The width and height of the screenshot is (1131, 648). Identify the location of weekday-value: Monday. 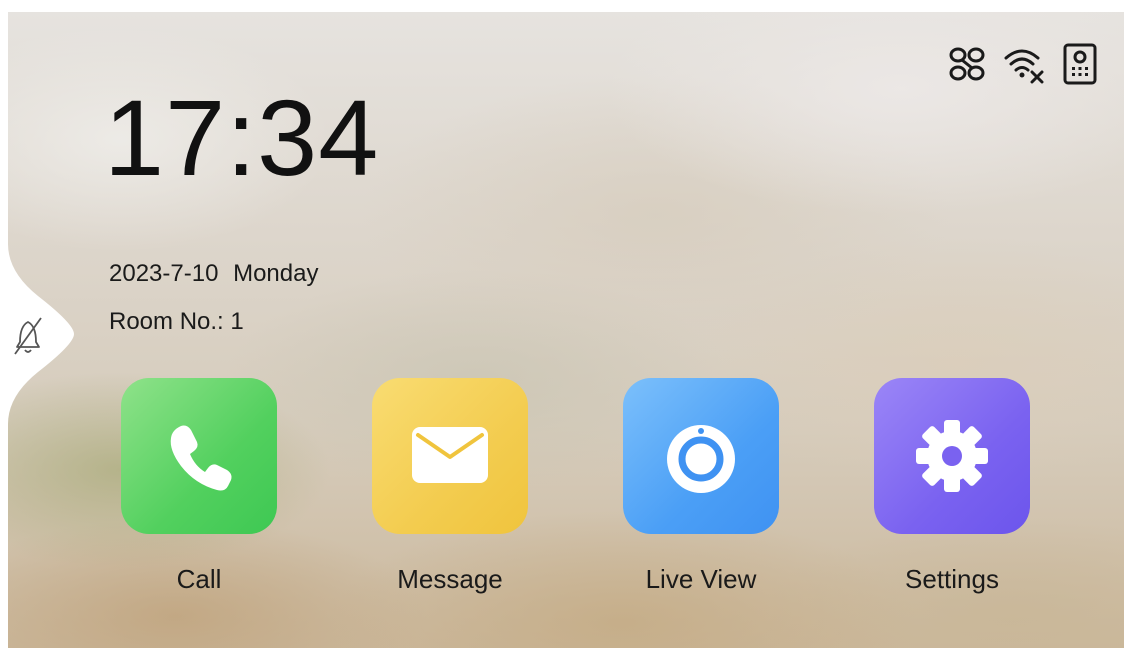
(276, 273).